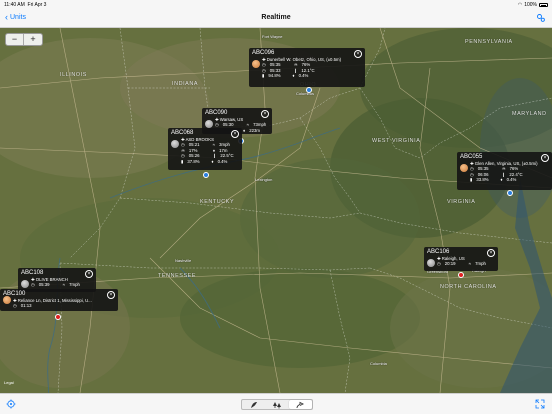  Describe the element at coordinates (182, 133) in the screenshot. I see `unit-id: ABC068` at that location.